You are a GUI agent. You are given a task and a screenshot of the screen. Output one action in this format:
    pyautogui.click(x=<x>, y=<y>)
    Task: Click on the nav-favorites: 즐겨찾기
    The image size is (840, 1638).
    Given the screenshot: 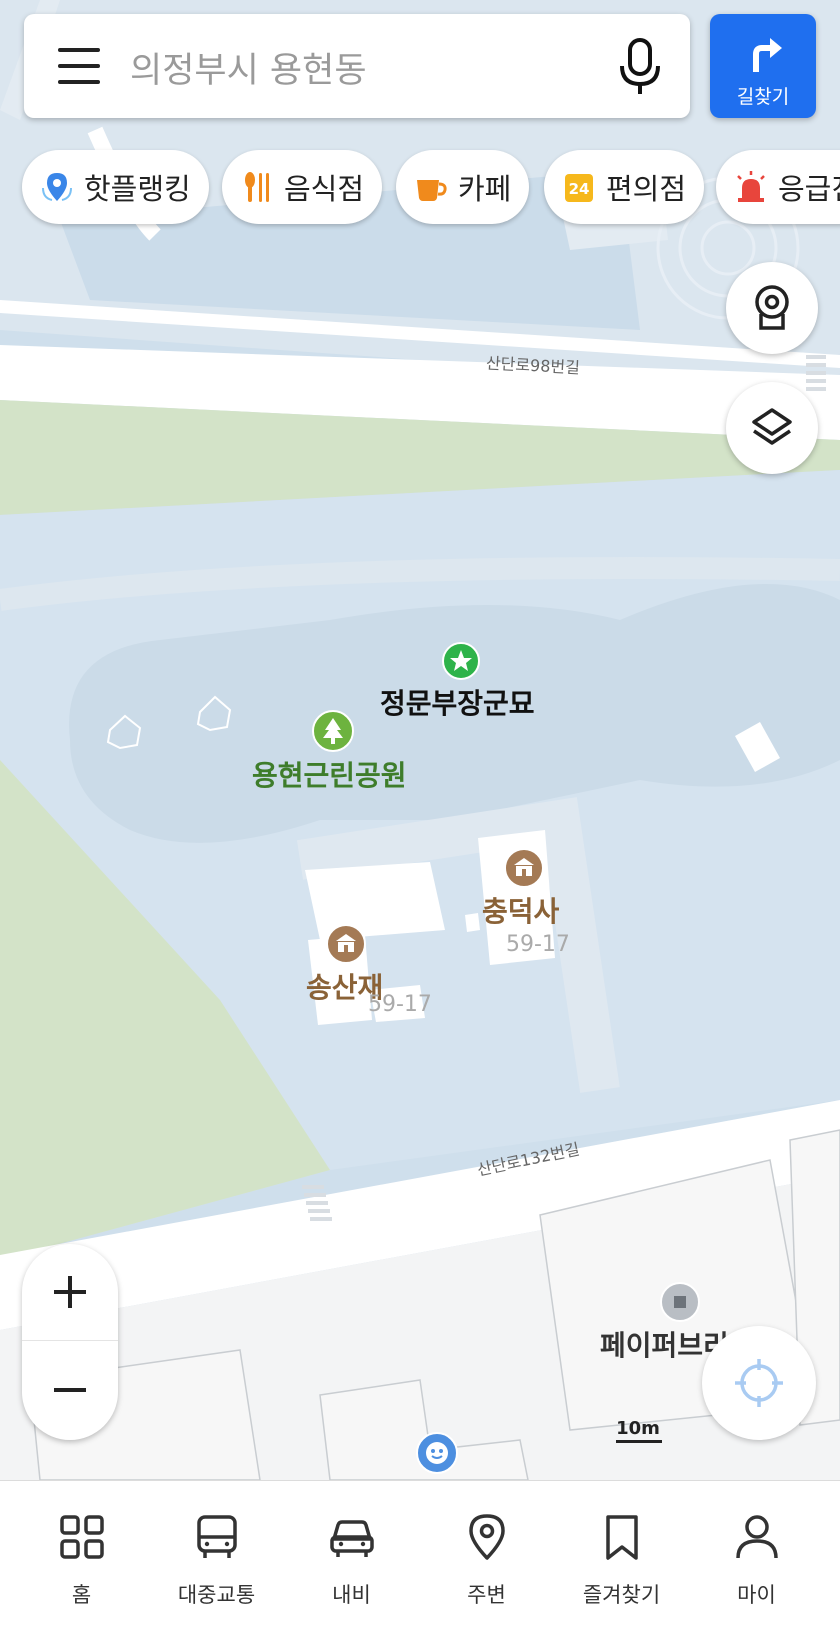 What is the action you would take?
    pyautogui.click(x=621, y=1551)
    